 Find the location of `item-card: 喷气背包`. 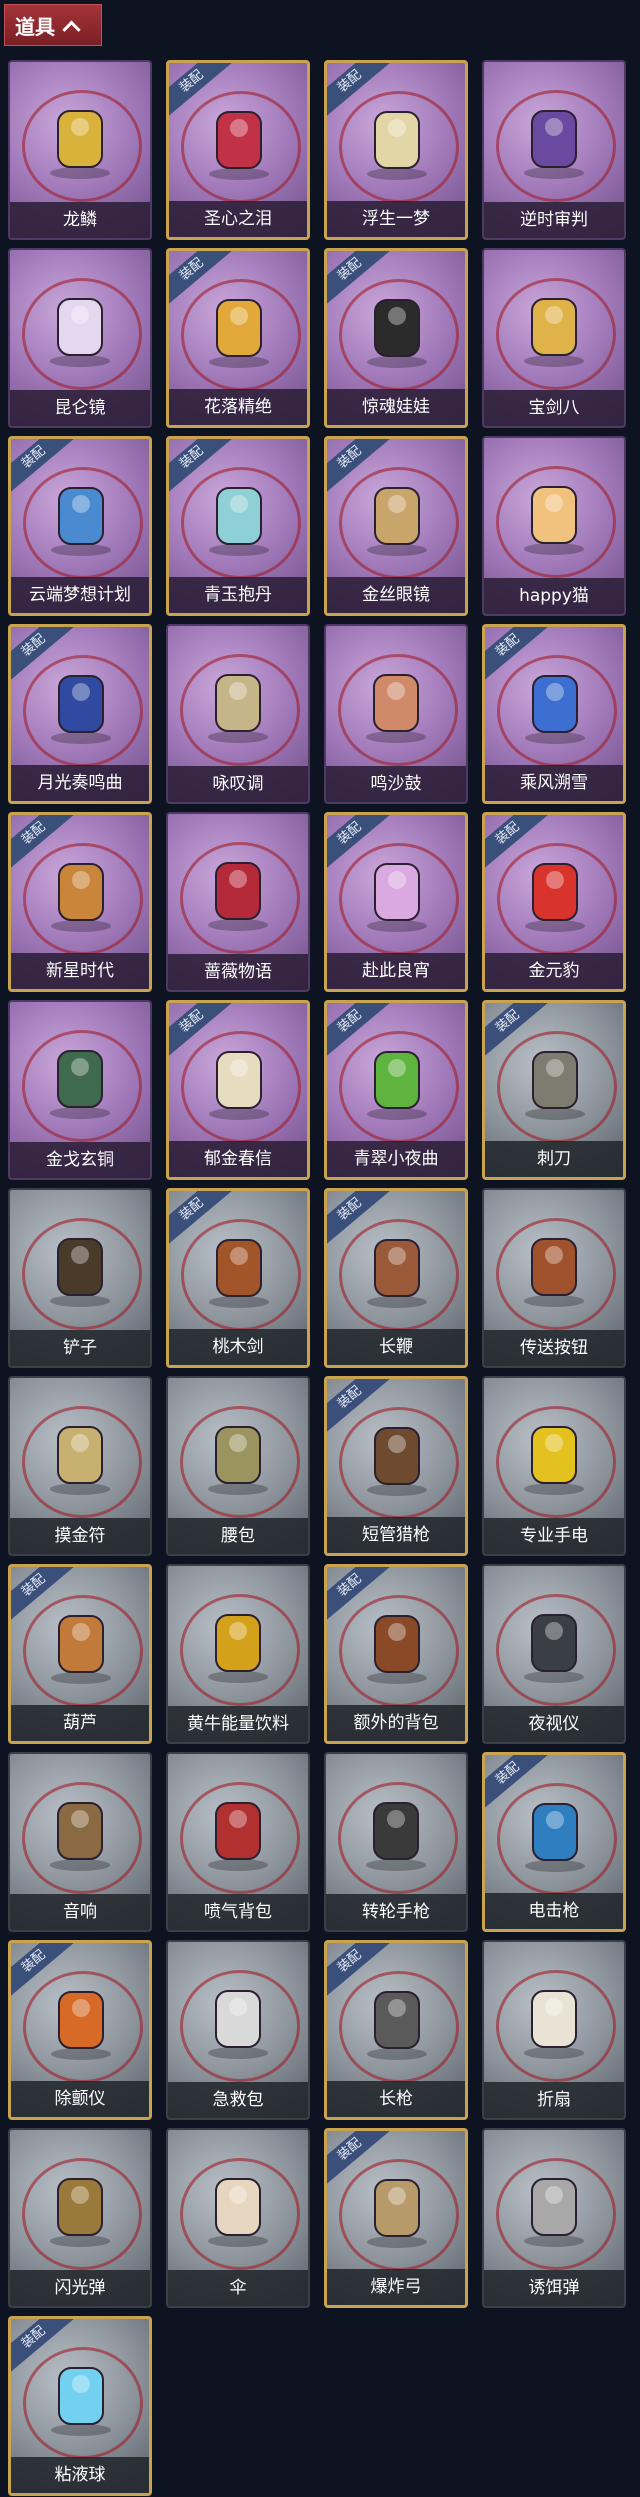

item-card: 喷气背包 is located at coordinates (238, 1842).